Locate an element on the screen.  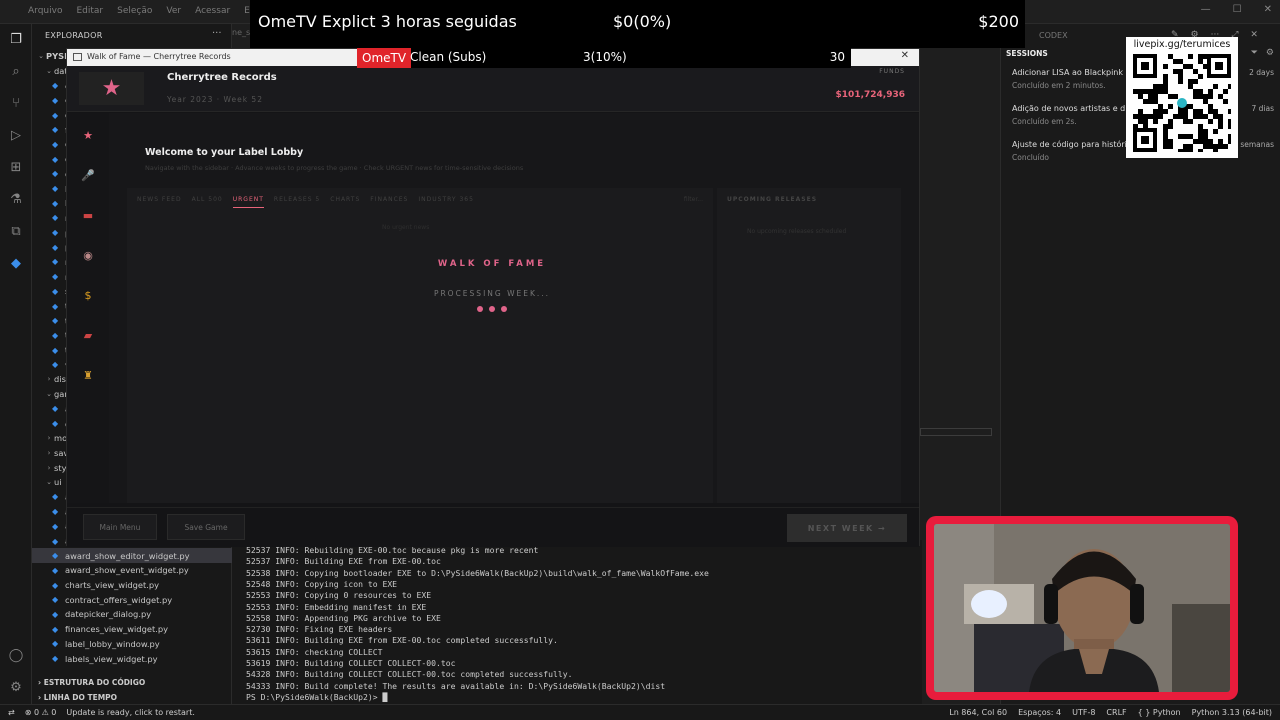
main-menu-button: Main Menu is located at coordinates (120, 527).